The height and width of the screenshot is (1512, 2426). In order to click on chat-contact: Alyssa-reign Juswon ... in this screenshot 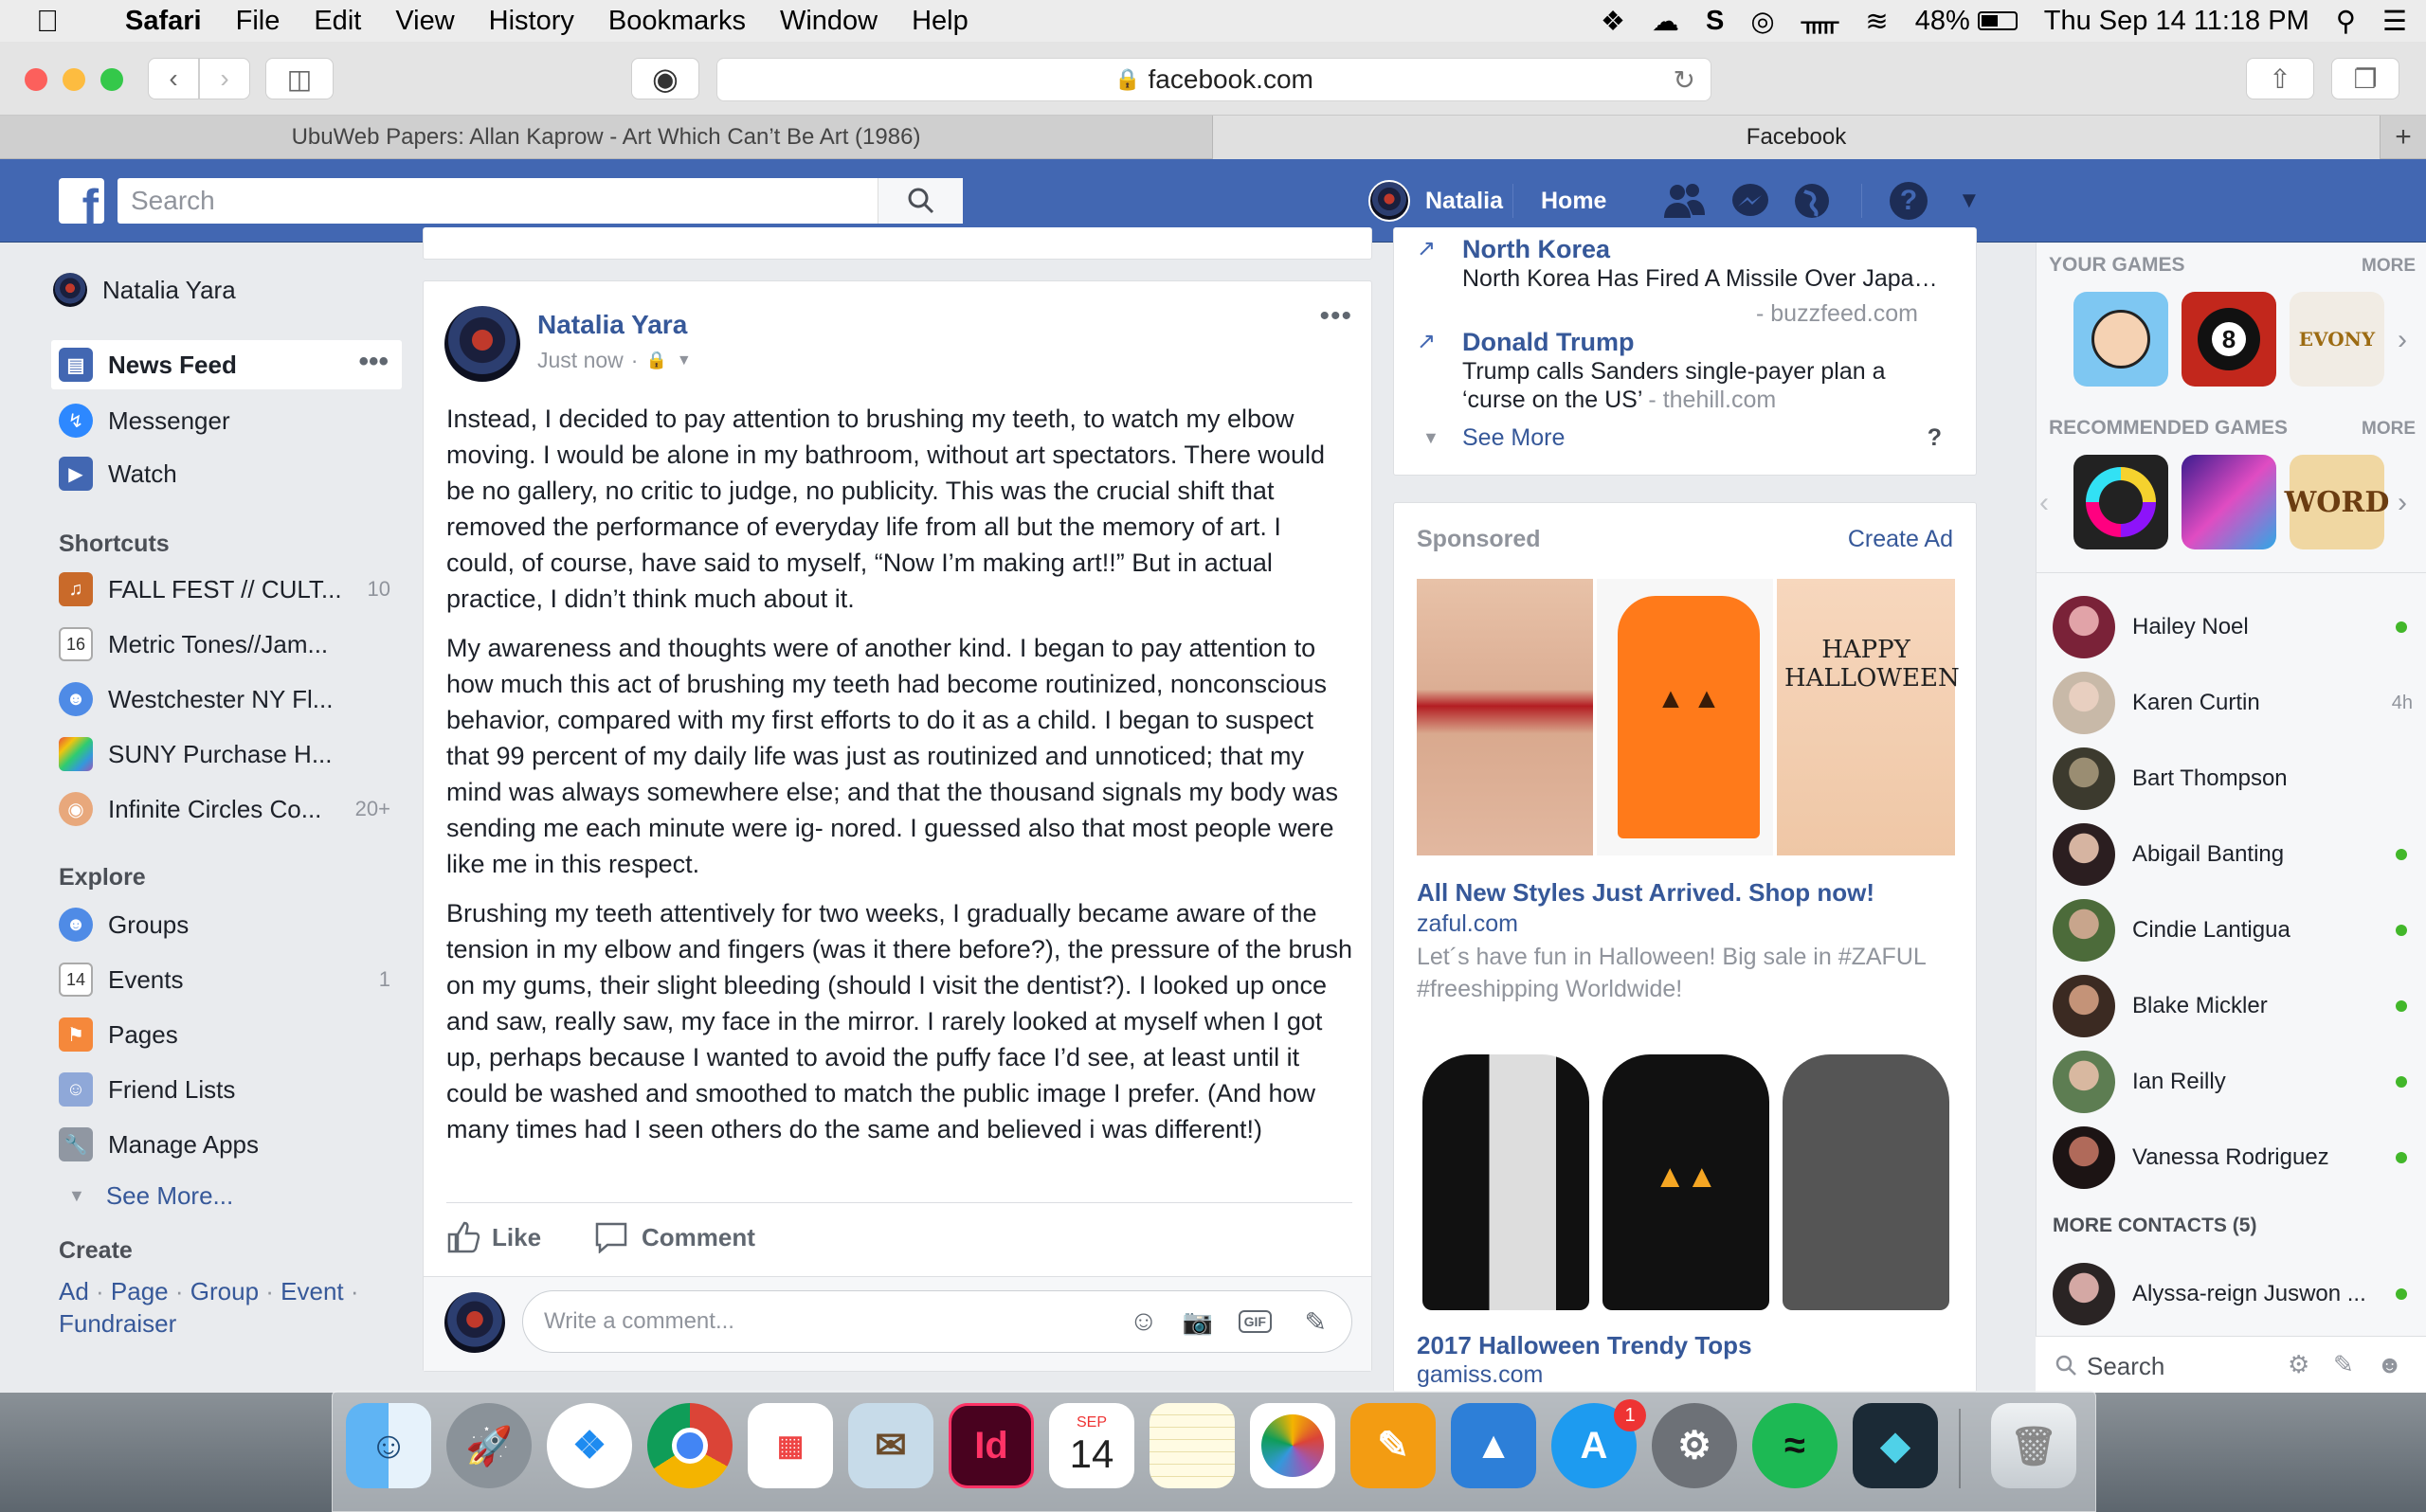, I will do `click(2233, 1294)`.